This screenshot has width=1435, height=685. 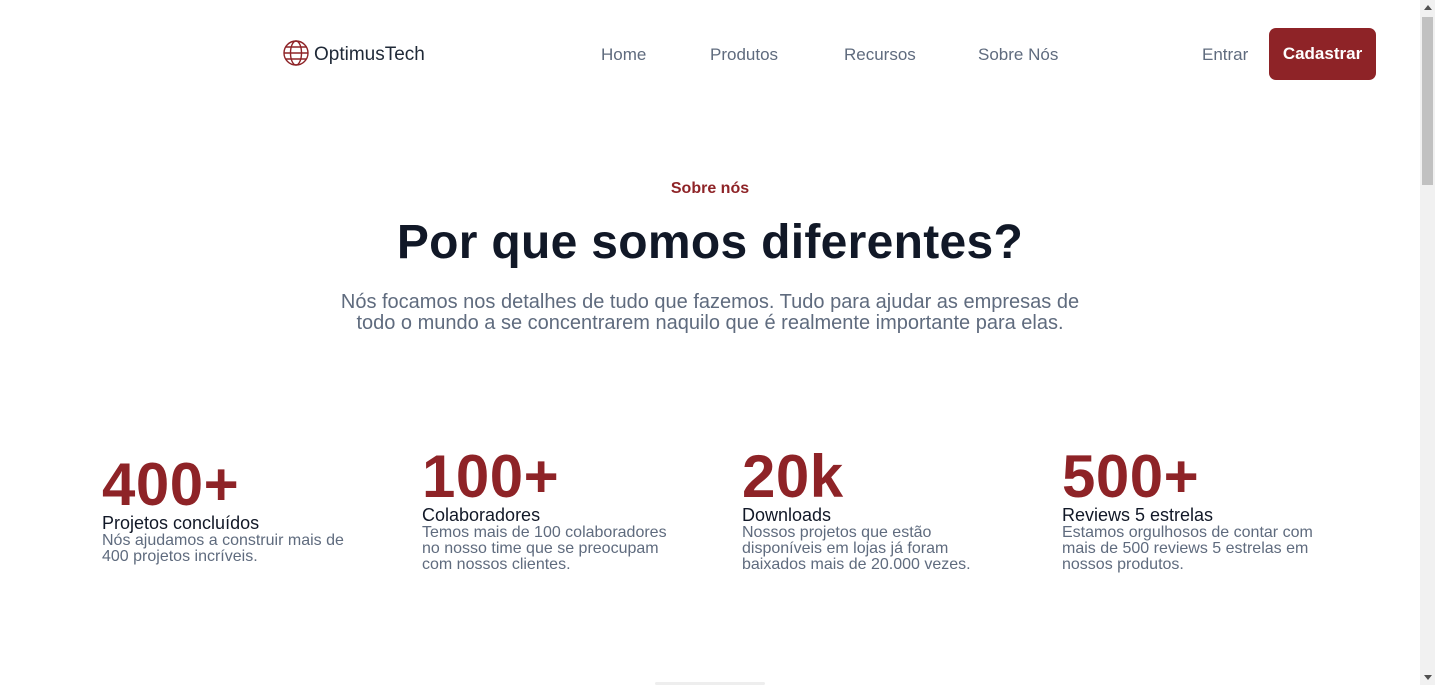 I want to click on nav-home: Home, so click(x=623, y=55).